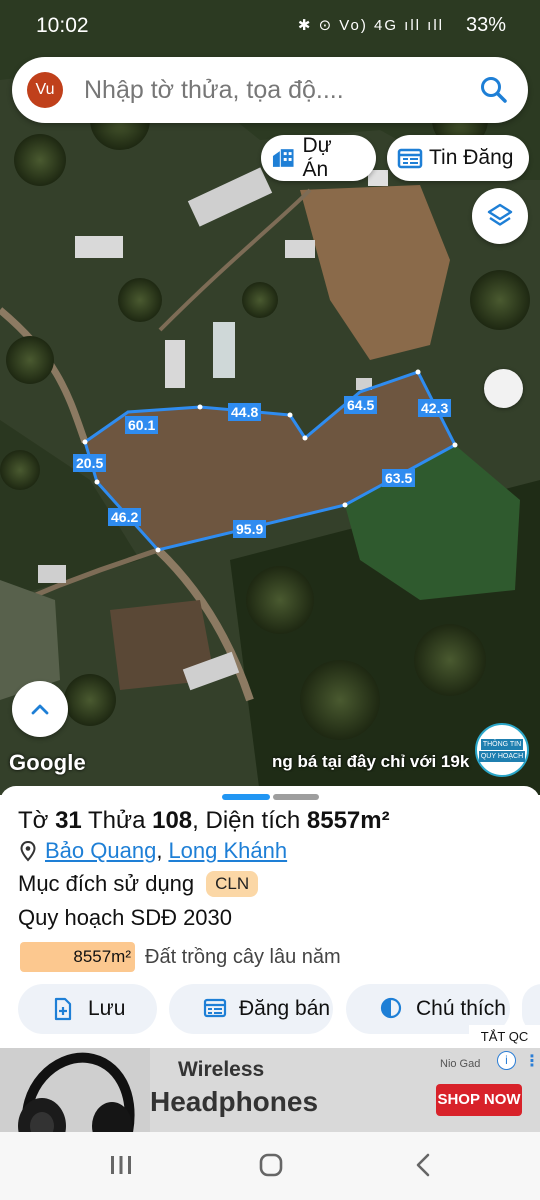 The image size is (540, 1200). I want to click on zoning-plan-row: 8557m² Đất trồng cây lâu năm, so click(180, 957).